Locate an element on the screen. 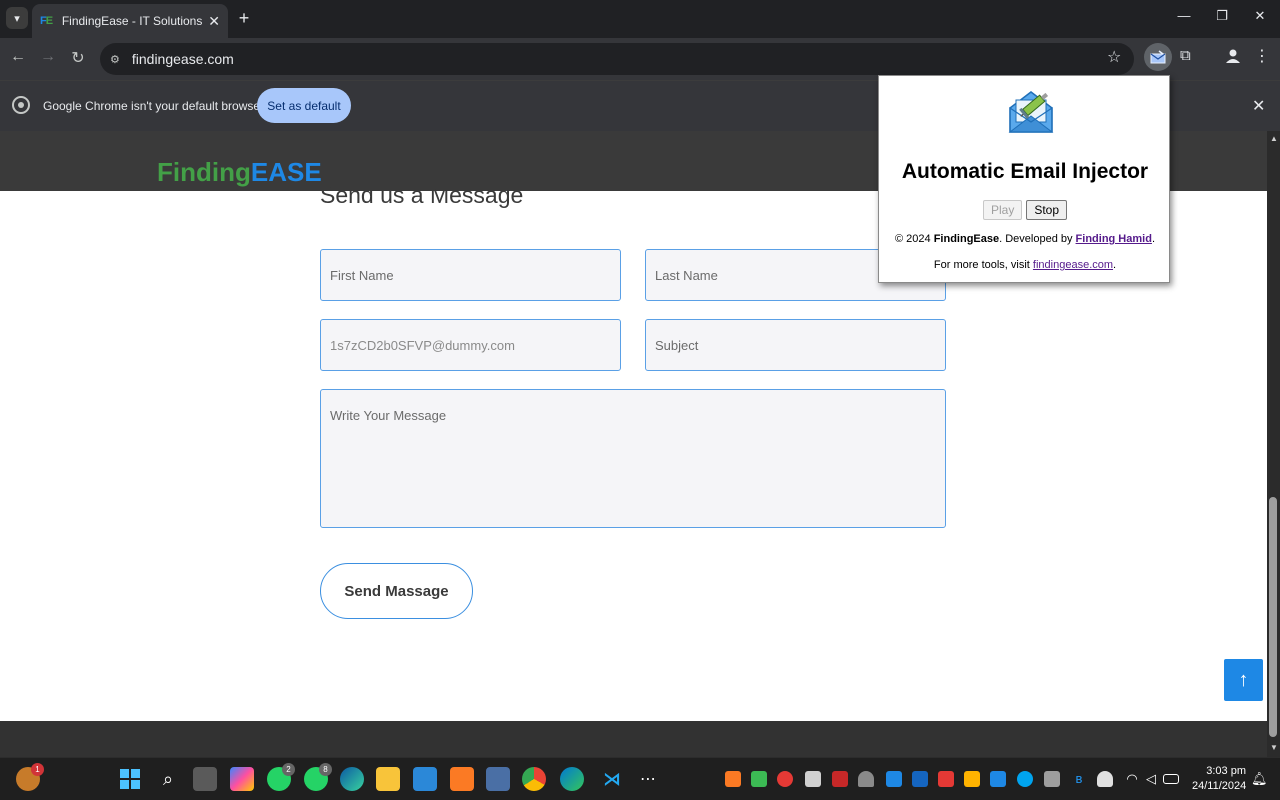 This screenshot has height=800, width=1280. email-injector-extension-button is located at coordinates (1158, 57).